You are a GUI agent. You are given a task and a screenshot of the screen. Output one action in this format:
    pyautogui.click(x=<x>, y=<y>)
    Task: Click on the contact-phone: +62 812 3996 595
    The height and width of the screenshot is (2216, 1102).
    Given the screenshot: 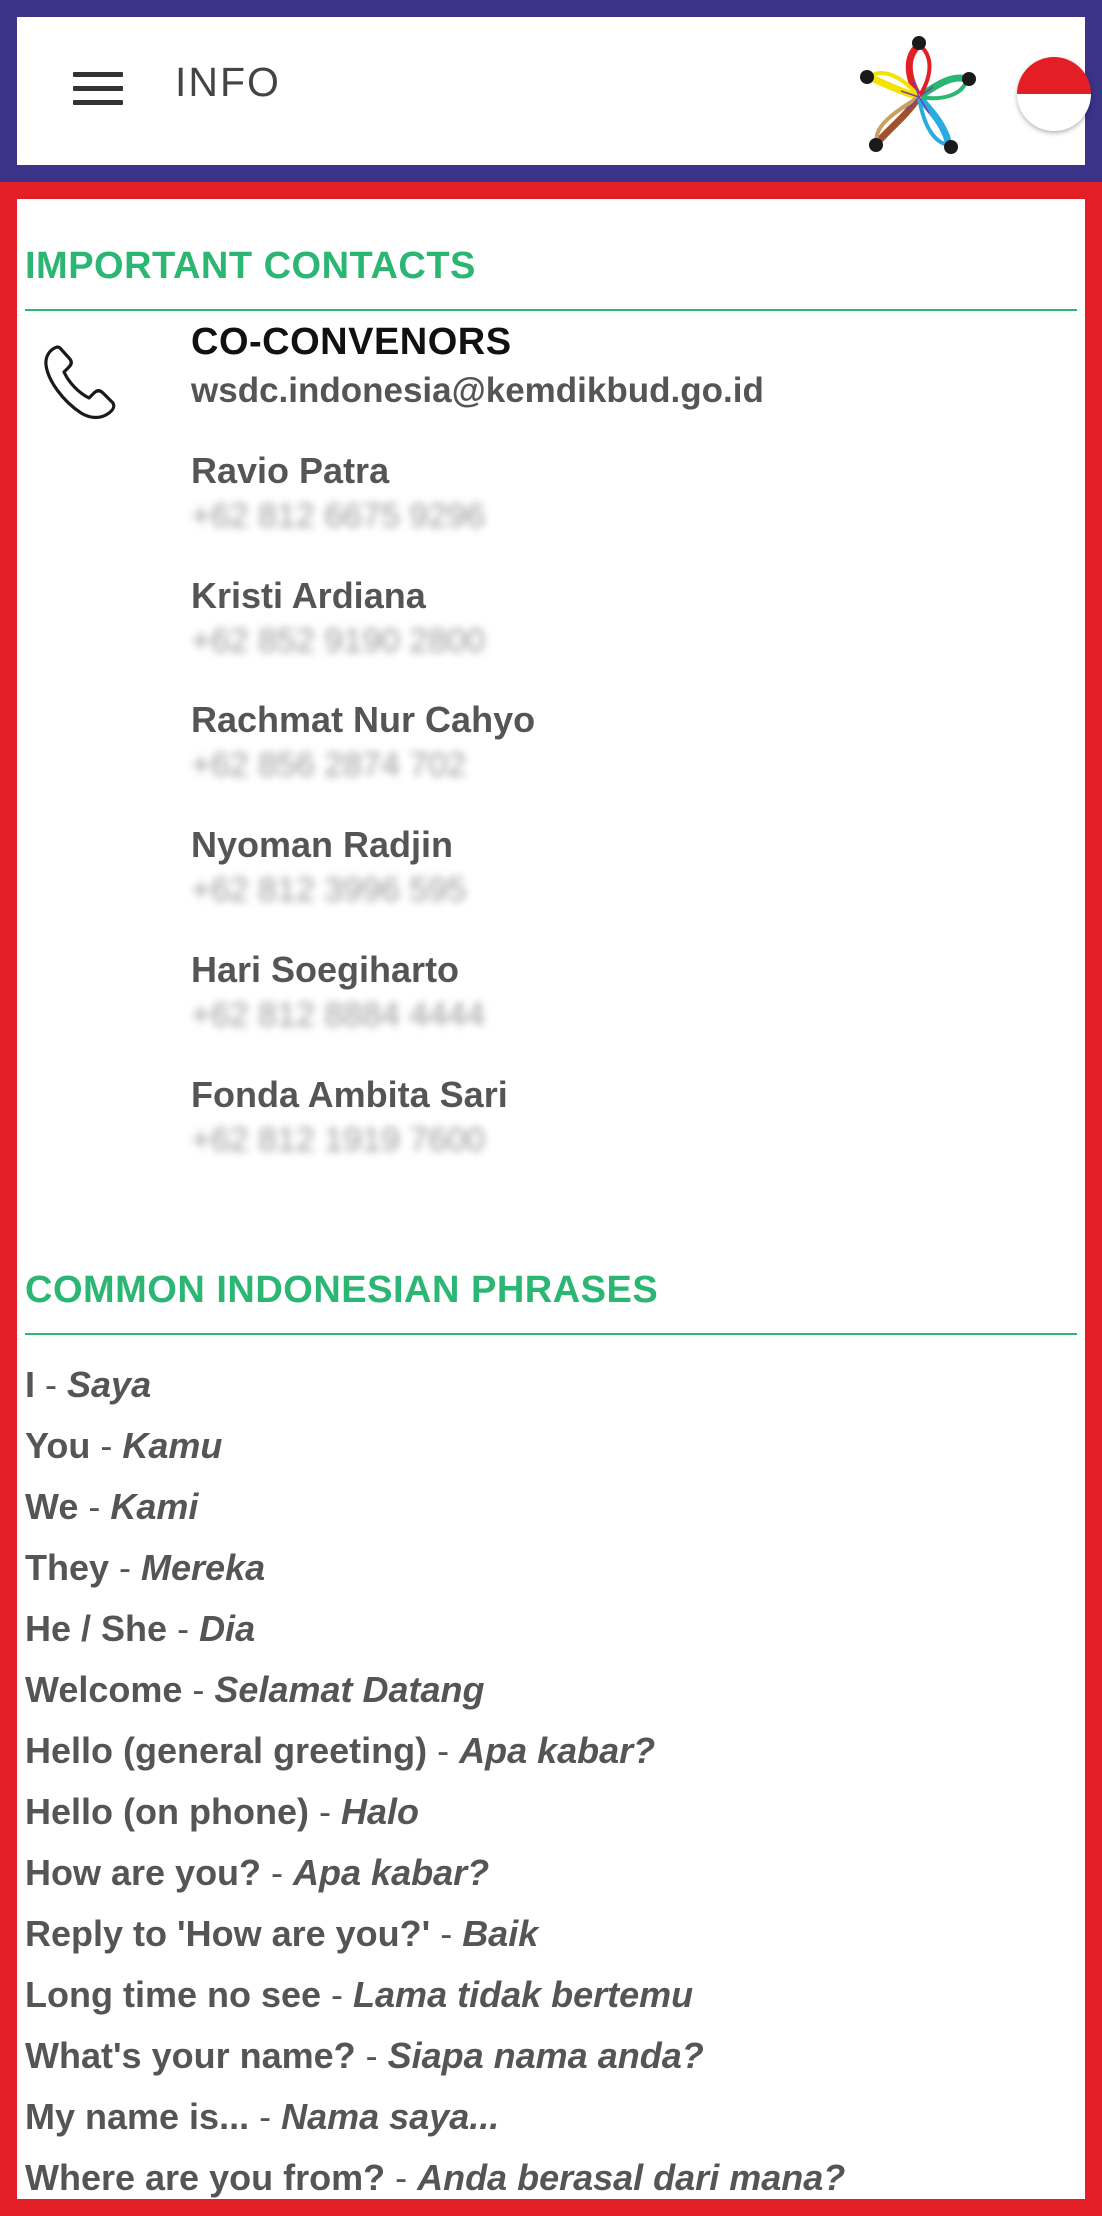 What is the action you would take?
    pyautogui.click(x=328, y=890)
    